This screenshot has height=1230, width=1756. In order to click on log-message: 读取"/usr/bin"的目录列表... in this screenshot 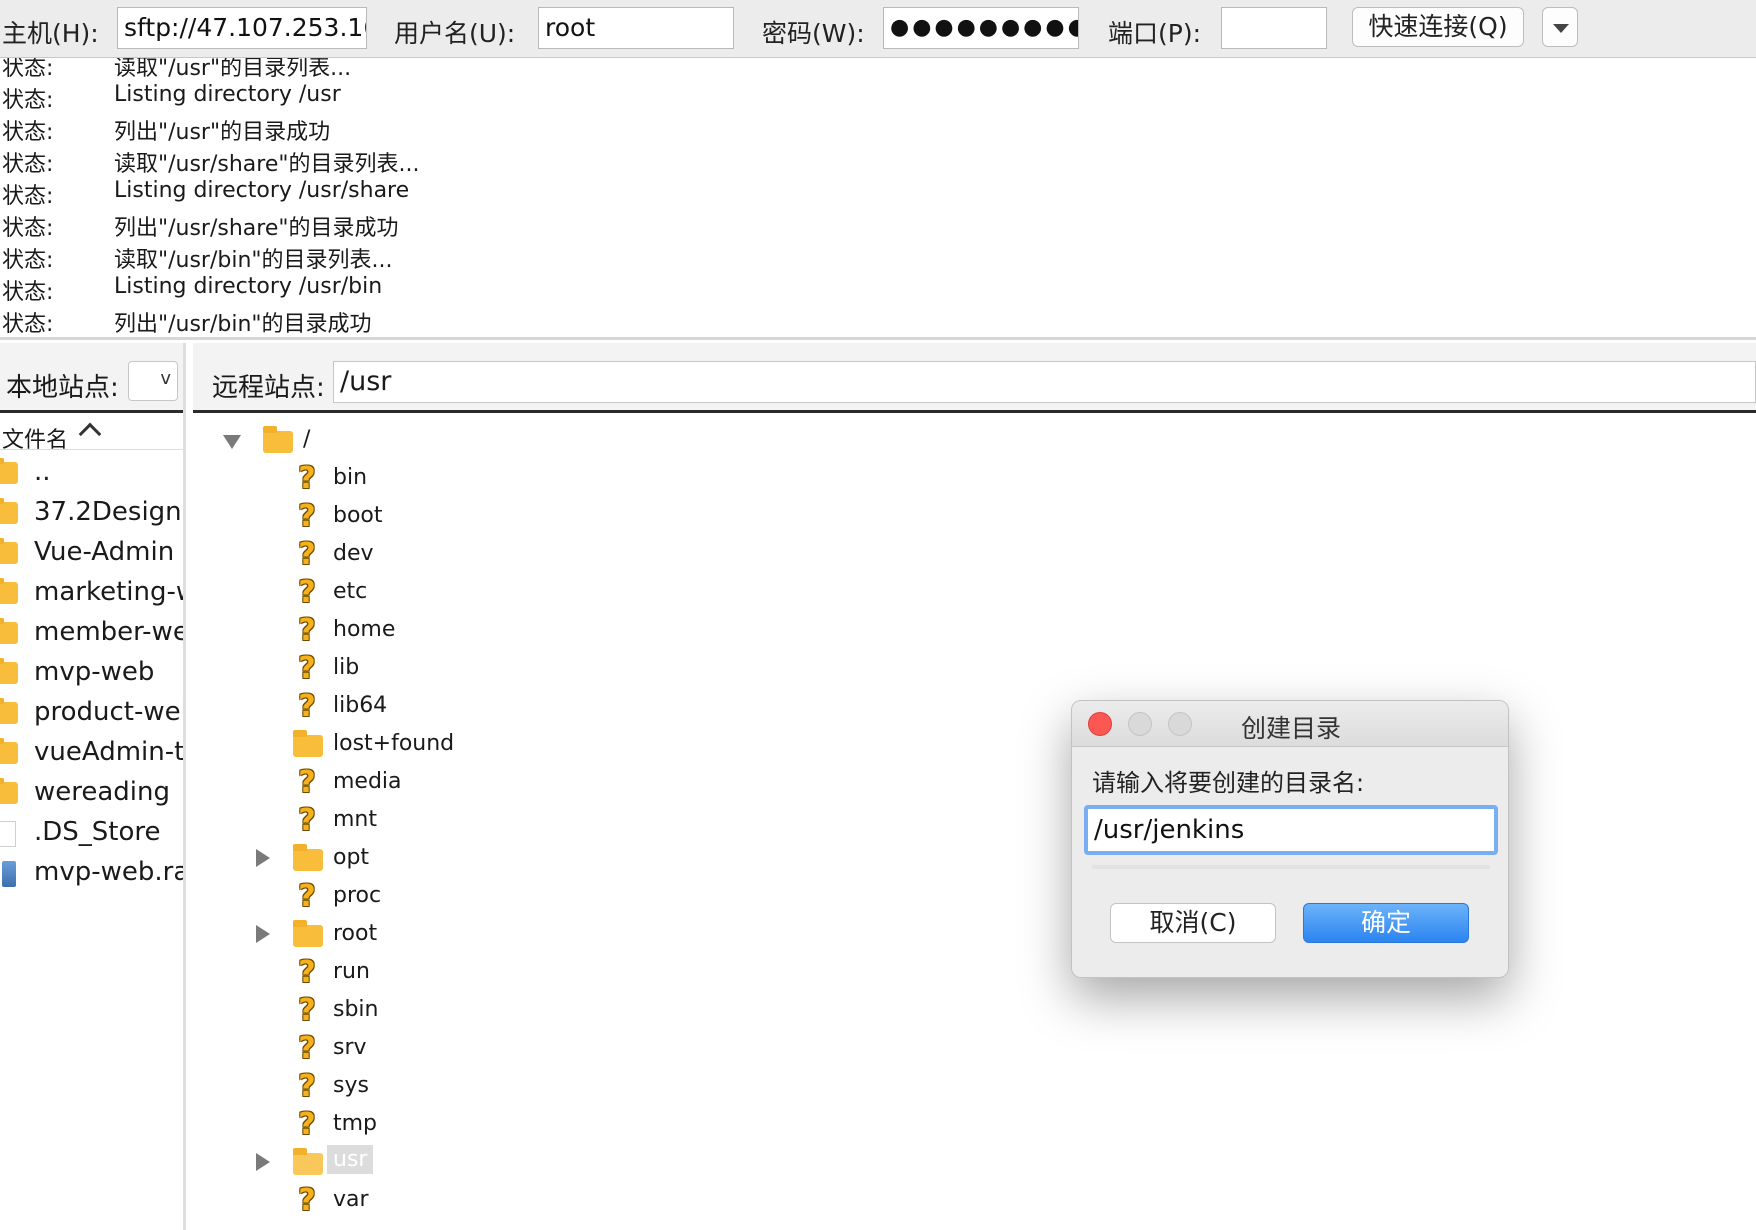, I will do `click(253, 260)`.